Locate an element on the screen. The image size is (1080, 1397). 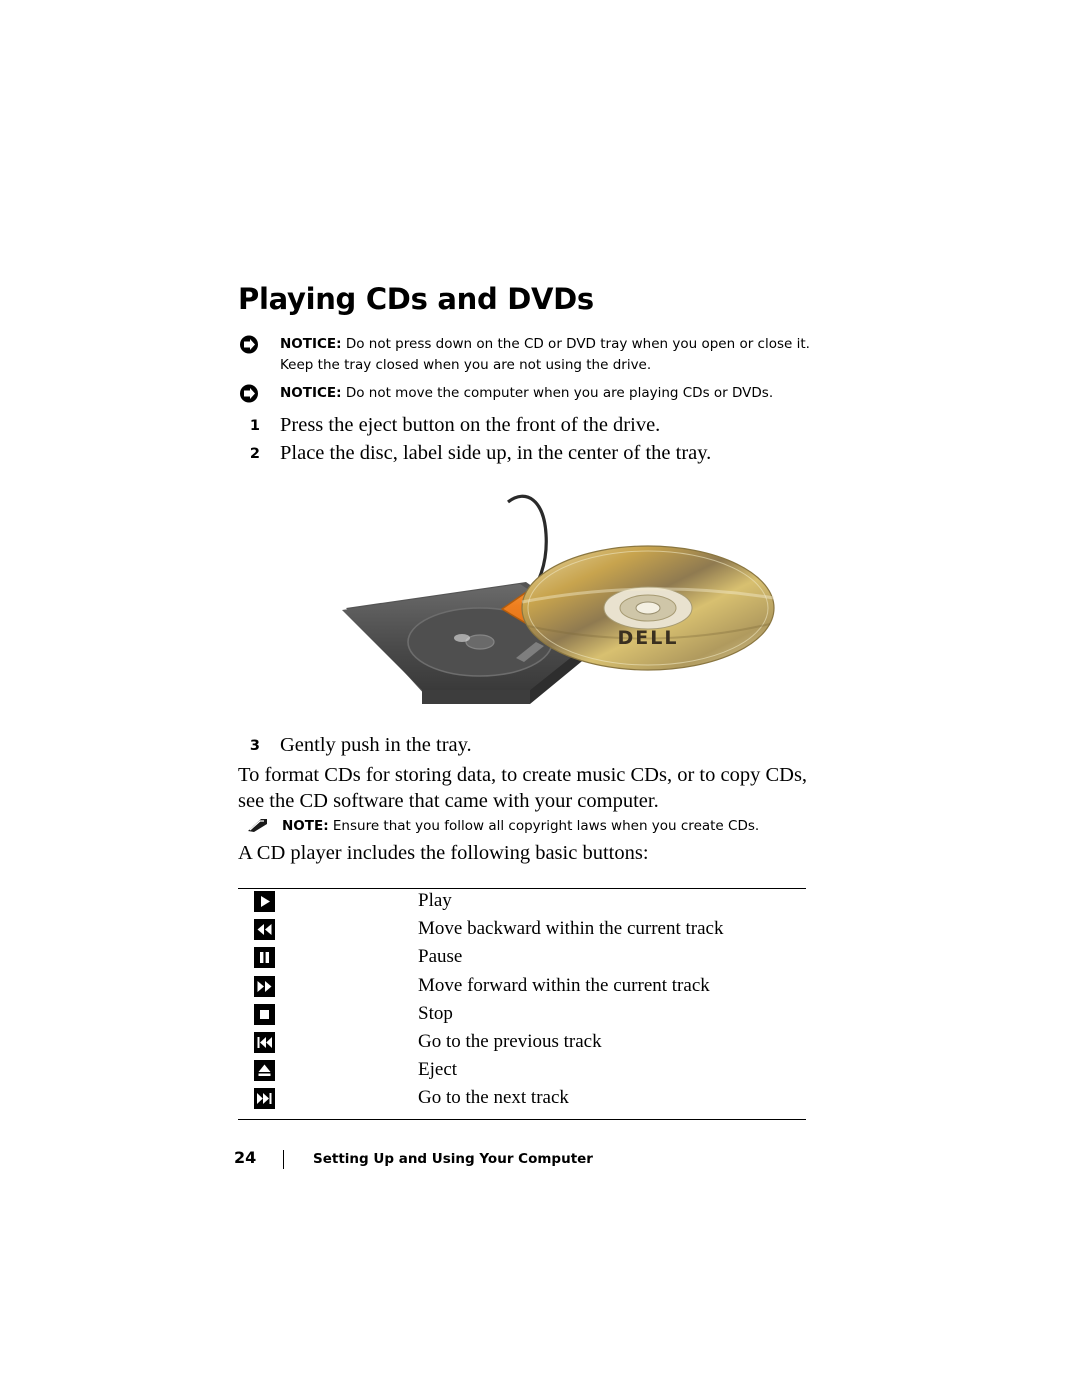
note-pencil-icon is located at coordinates (258, 829).